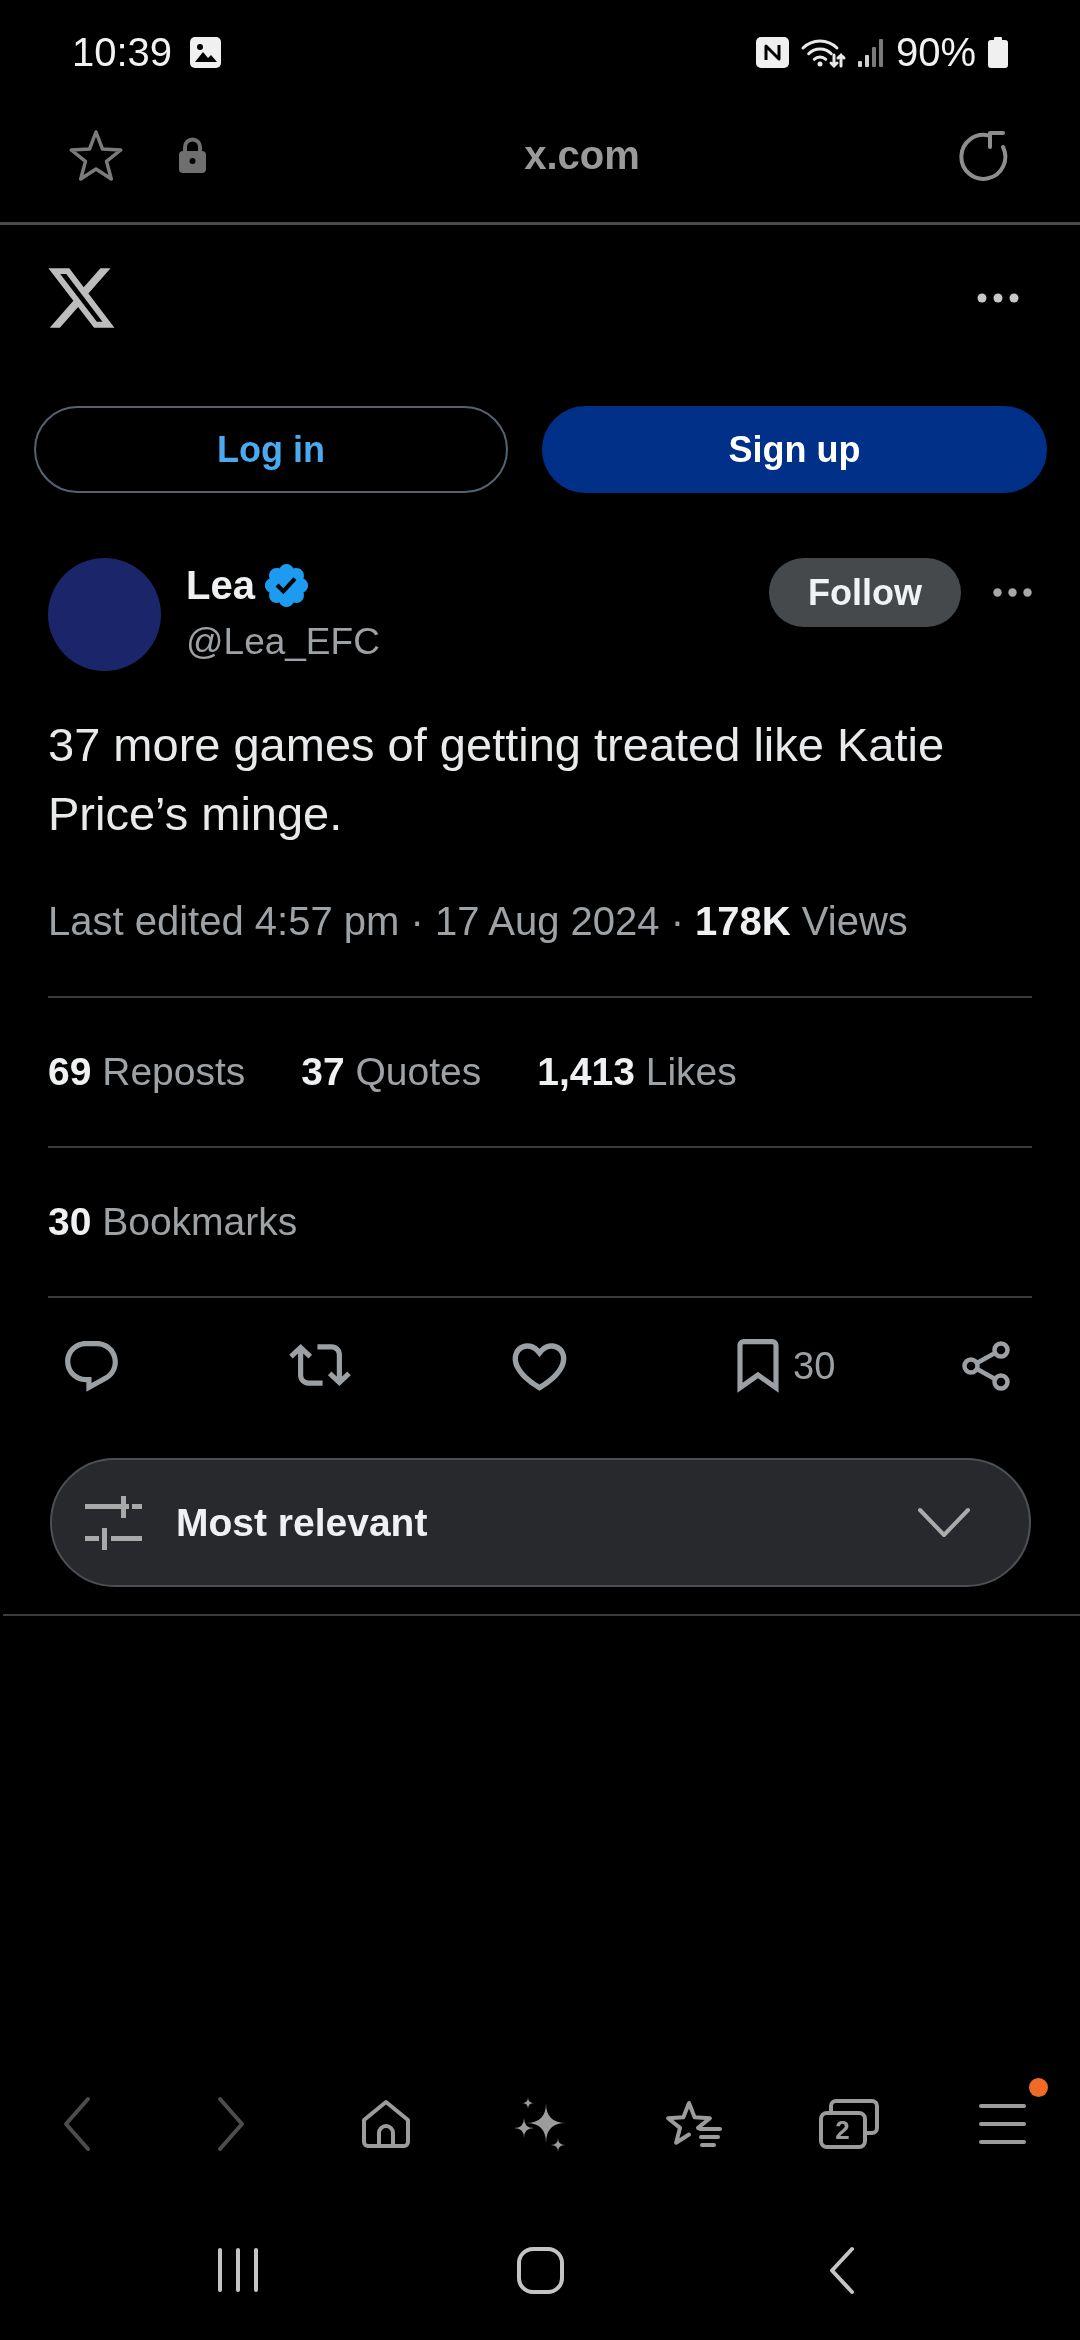 The image size is (1080, 2340). What do you see at coordinates (822, 52) in the screenshot?
I see `wifi-icon` at bounding box center [822, 52].